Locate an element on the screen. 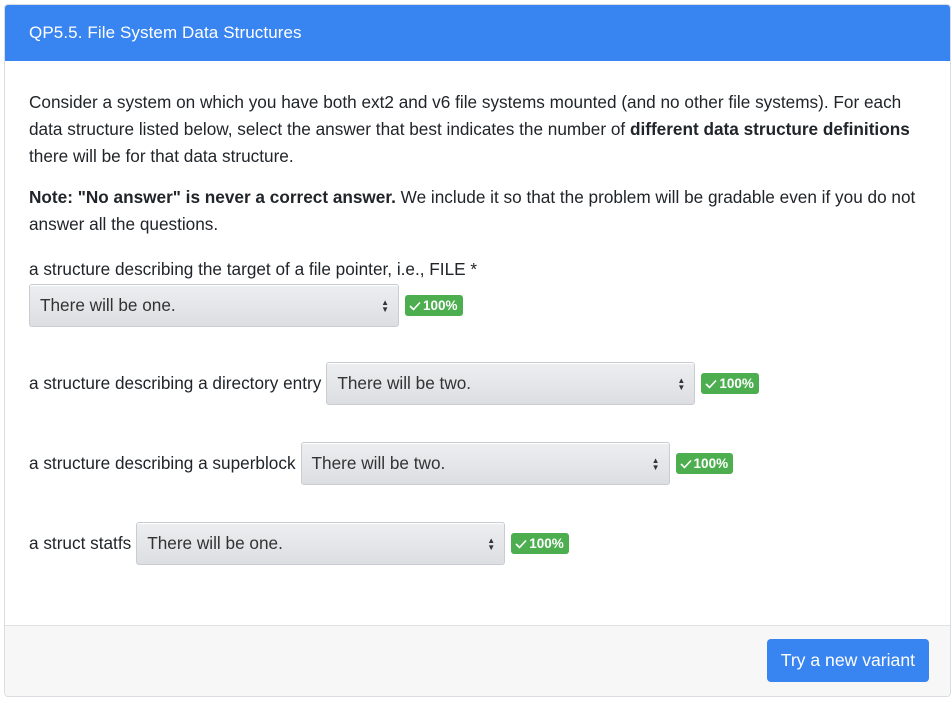 Image resolution: width=952 pixels, height=701 pixels. question-title: QP5.5. File System Data Structures is located at coordinates (165, 32).